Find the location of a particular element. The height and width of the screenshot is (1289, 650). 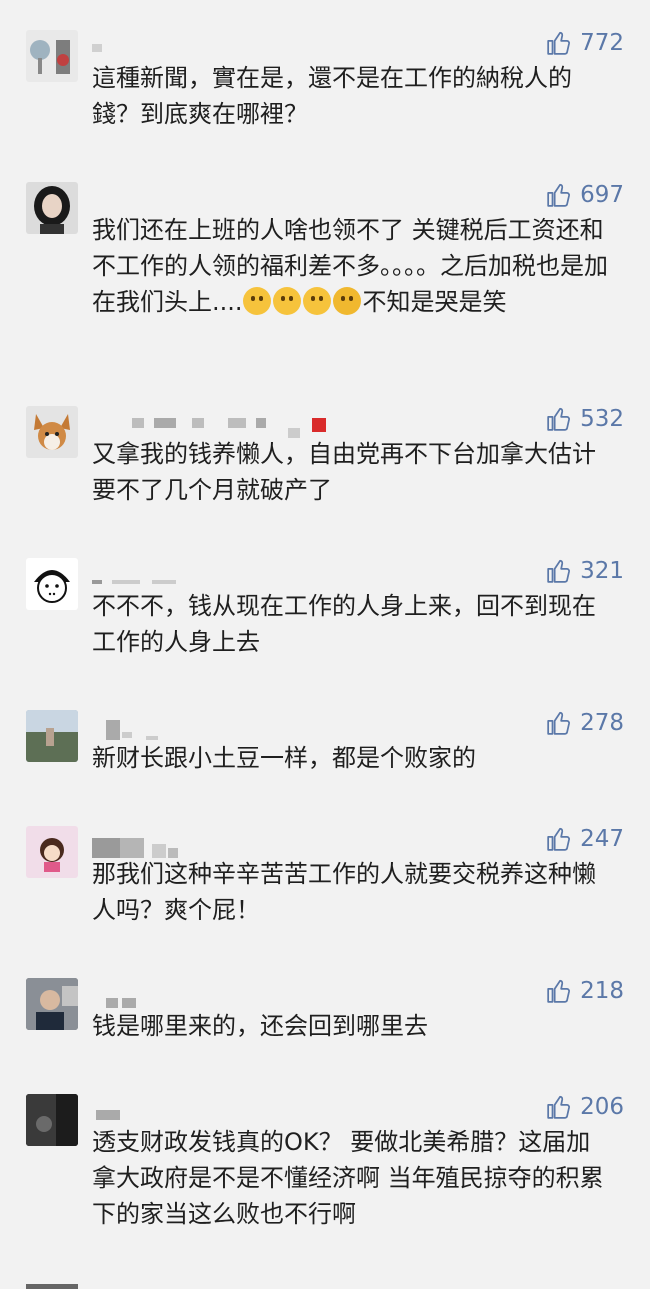

like-button: 697 is located at coordinates (585, 195).